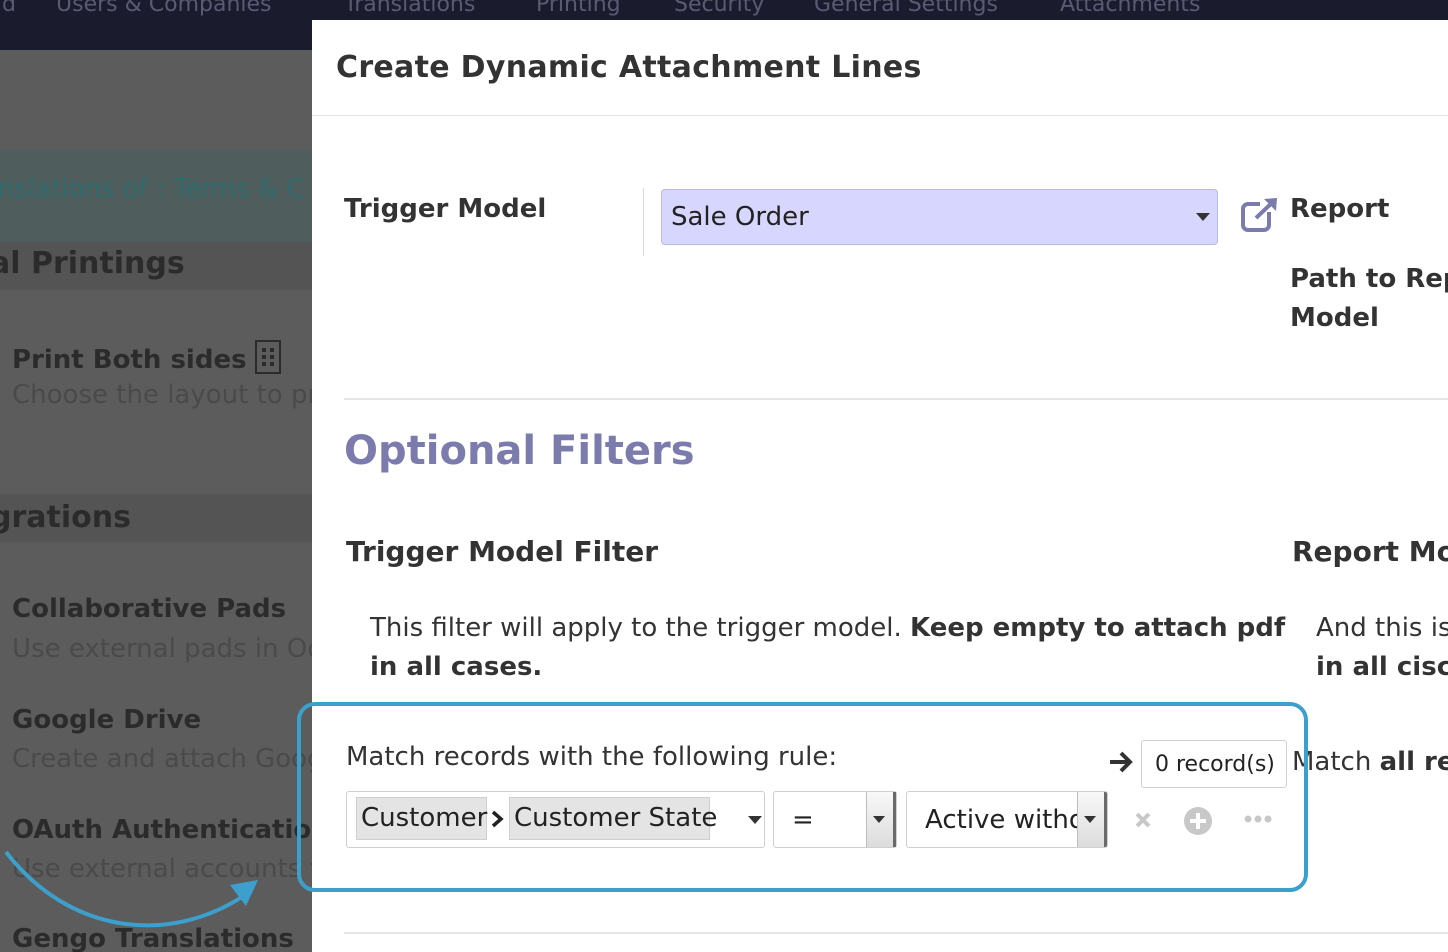  I want to click on nav-item-printing: Printing, so click(578, 8).